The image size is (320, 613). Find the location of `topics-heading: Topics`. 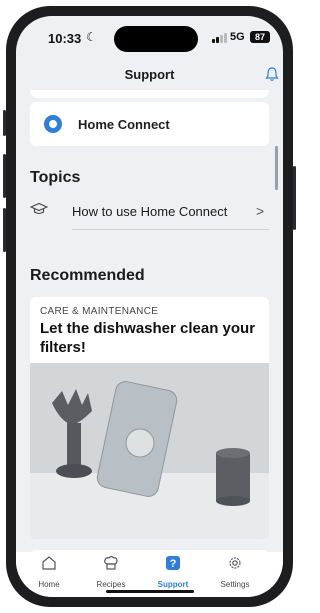

topics-heading: Topics is located at coordinates (55, 177).